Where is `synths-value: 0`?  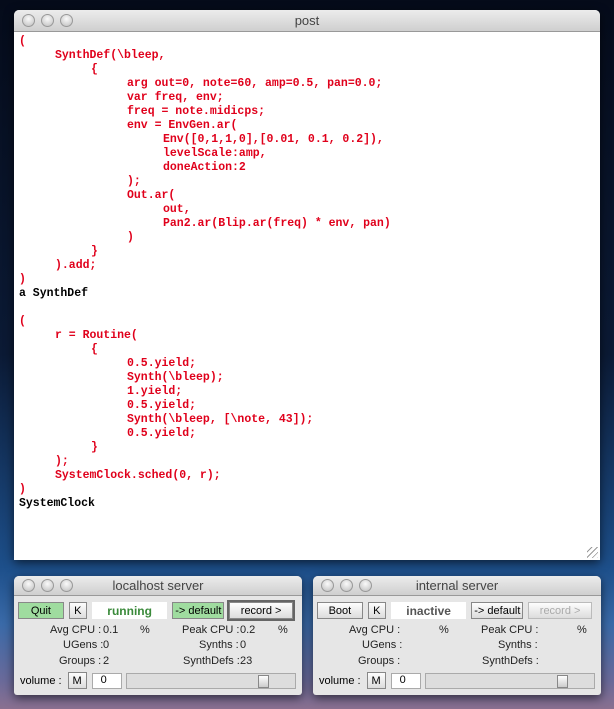 synths-value: 0 is located at coordinates (243, 645).